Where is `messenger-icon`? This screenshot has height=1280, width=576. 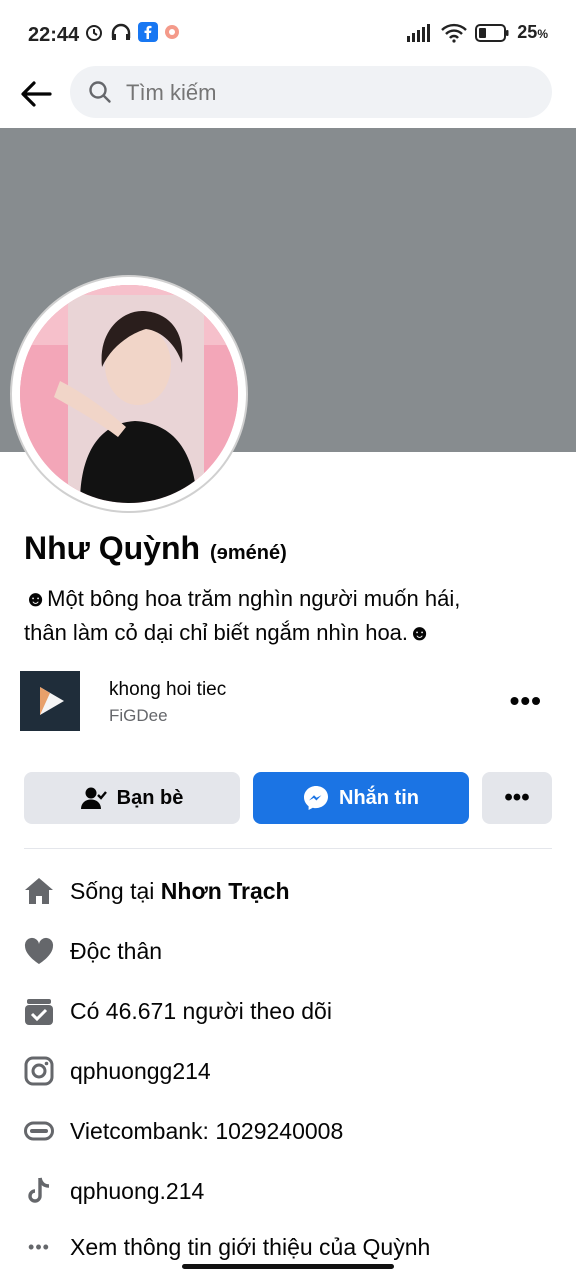 messenger-icon is located at coordinates (316, 798).